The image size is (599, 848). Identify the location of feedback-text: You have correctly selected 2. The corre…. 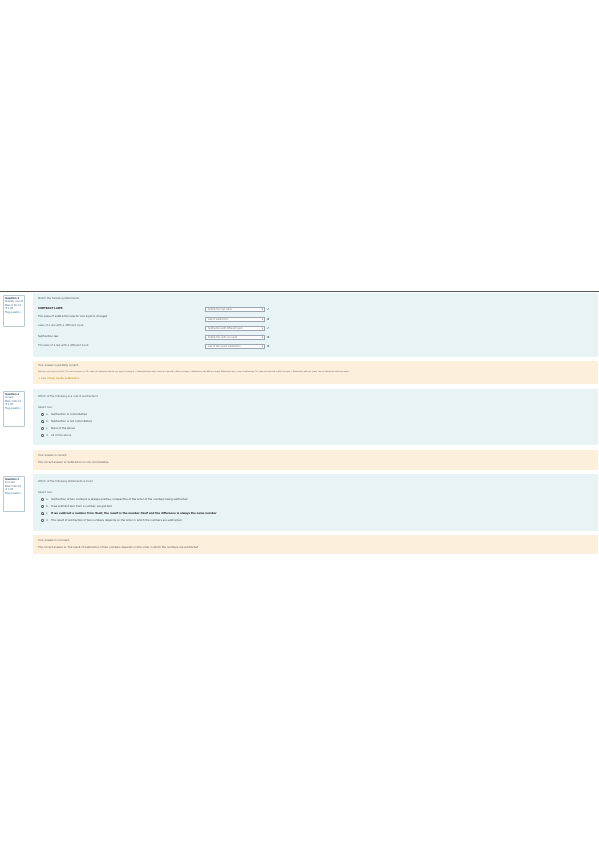
(193, 372).